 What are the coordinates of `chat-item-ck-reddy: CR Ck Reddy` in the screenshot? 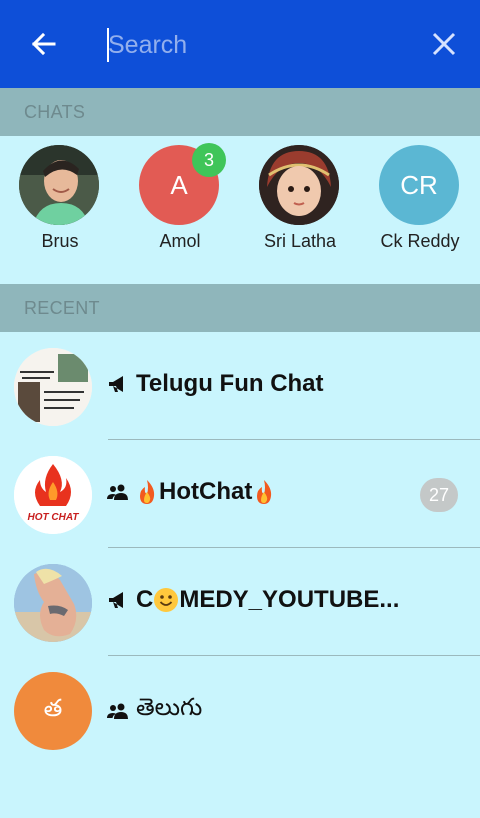 It's located at (420, 205).